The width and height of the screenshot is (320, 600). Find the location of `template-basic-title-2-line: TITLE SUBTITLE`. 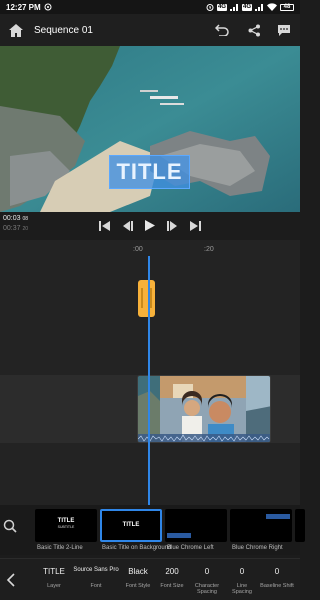

template-basic-title-2-line: TITLE SUBTITLE is located at coordinates (66, 525).